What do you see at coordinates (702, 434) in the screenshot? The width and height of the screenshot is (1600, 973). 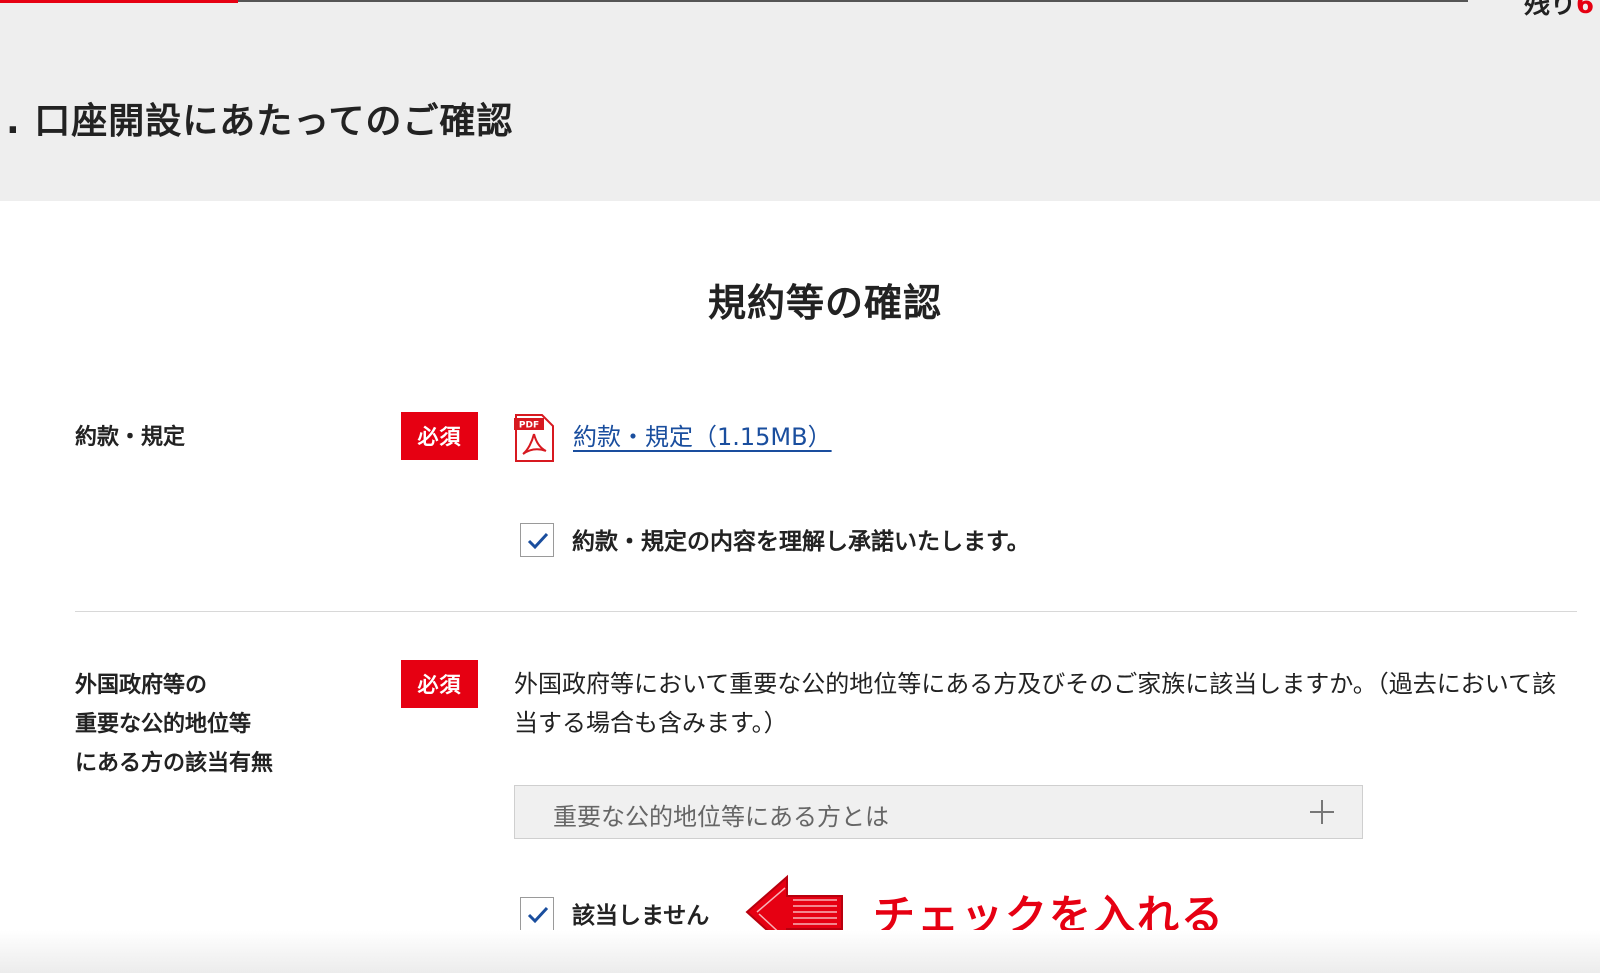 I see `terms-pdf-link: 約款・規定（1.15MB）` at bounding box center [702, 434].